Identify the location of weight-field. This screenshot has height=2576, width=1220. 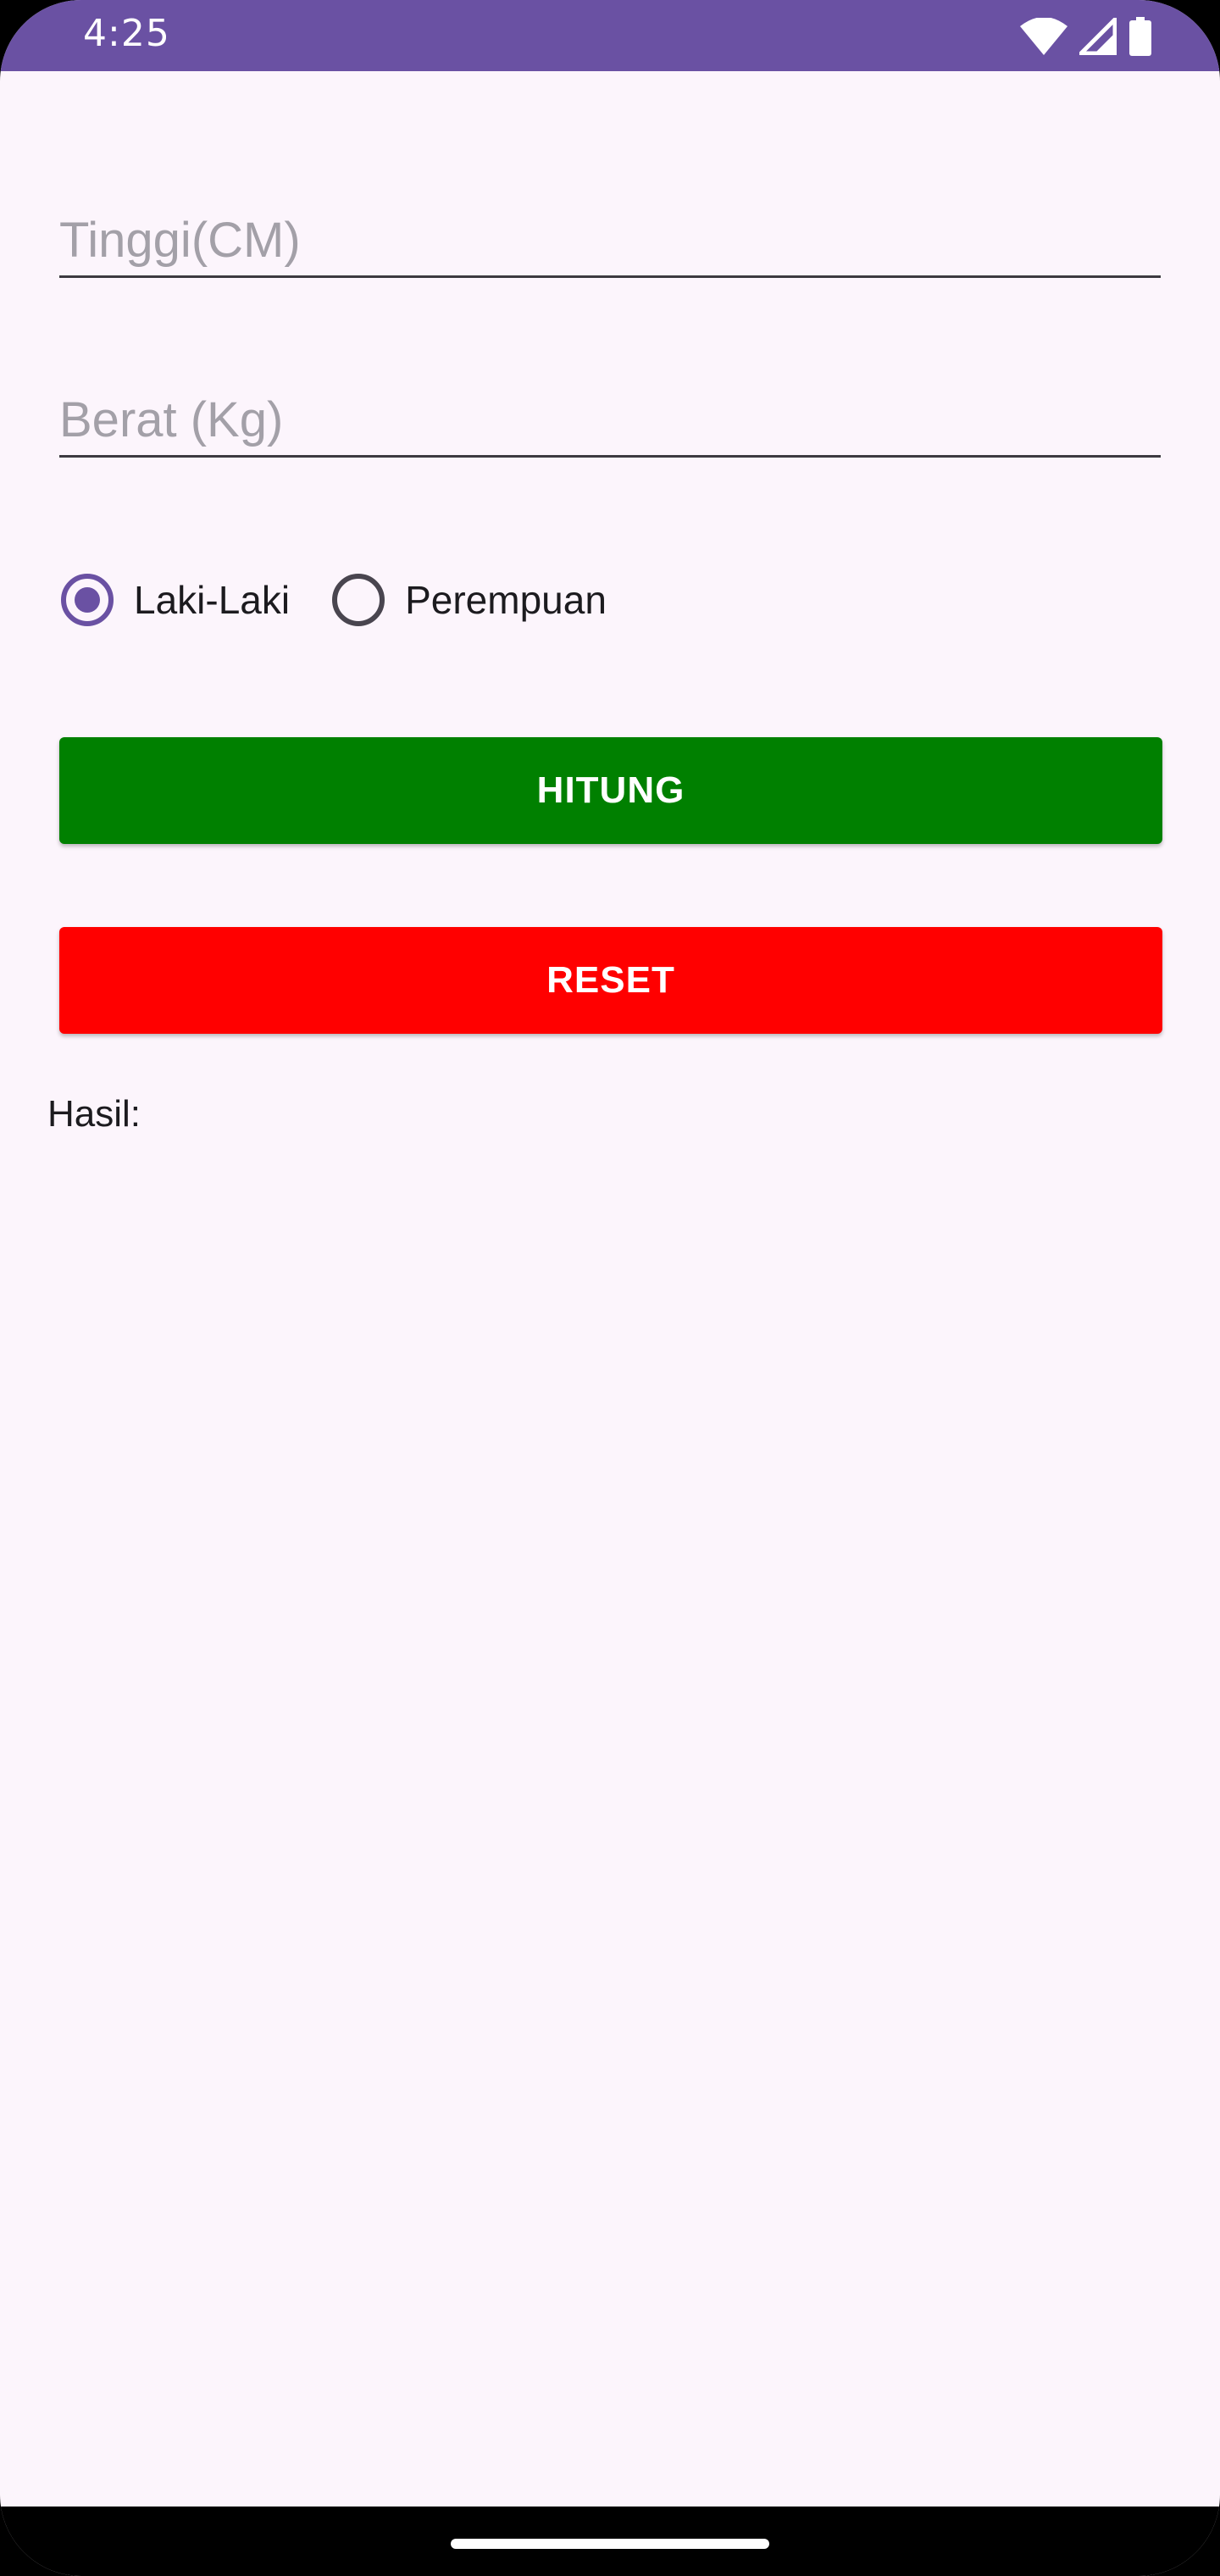
(610, 415).